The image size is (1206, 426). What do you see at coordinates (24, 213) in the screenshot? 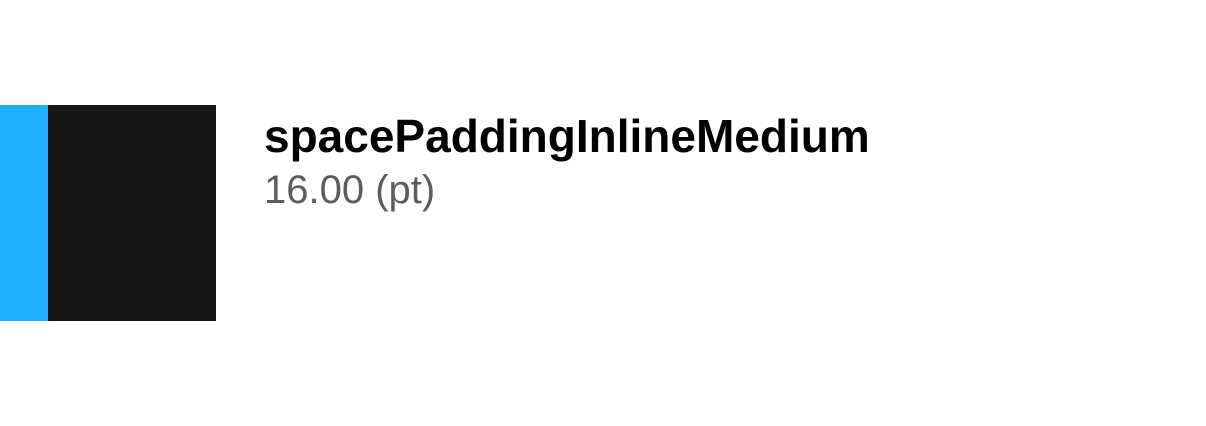
I see `padding-indicator` at bounding box center [24, 213].